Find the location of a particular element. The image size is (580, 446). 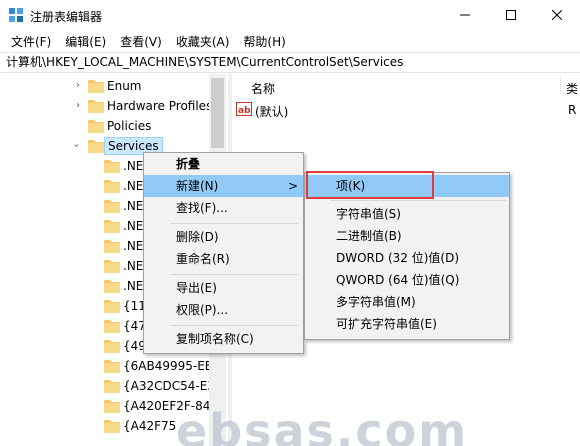

maximize-icon is located at coordinates (511, 15).